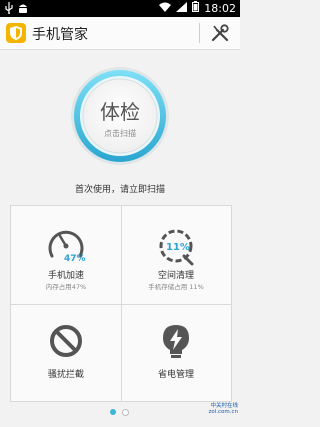 The width and height of the screenshot is (320, 427). I want to click on page-dot-active, so click(113, 412).